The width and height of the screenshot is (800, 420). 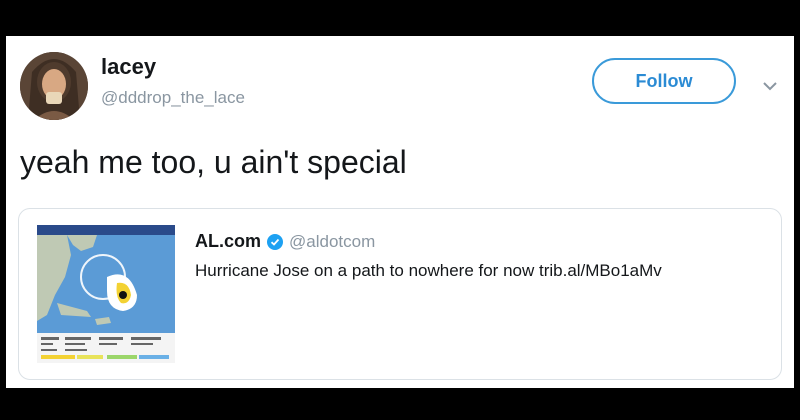 What do you see at coordinates (106, 294) in the screenshot?
I see `hurricane-map-thumbnail` at bounding box center [106, 294].